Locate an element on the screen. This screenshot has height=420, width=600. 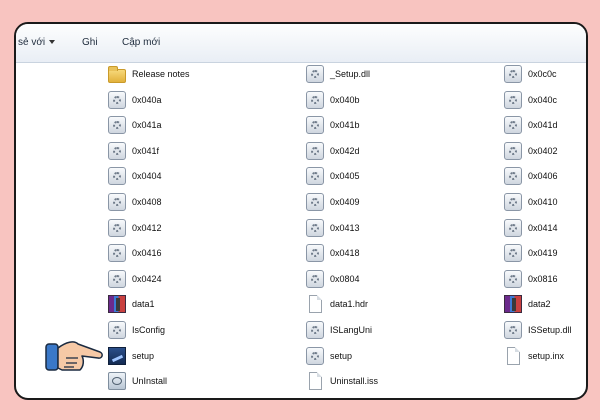
file-name: 0x0409 is located at coordinates (345, 202).